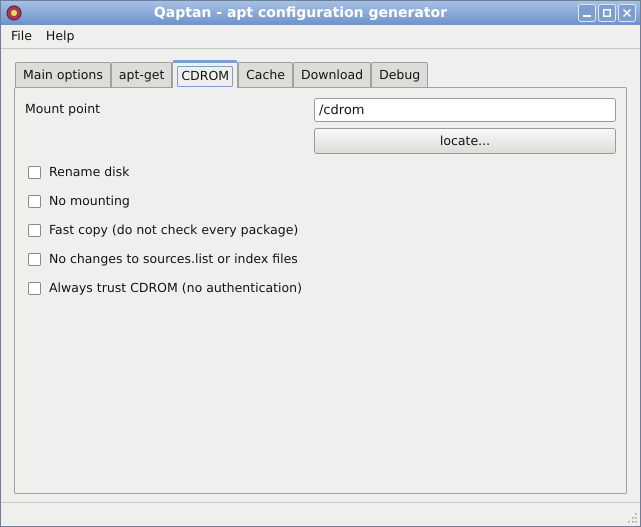 This screenshot has width=641, height=527. Describe the element at coordinates (399, 74) in the screenshot. I see `tab: Debug` at that location.